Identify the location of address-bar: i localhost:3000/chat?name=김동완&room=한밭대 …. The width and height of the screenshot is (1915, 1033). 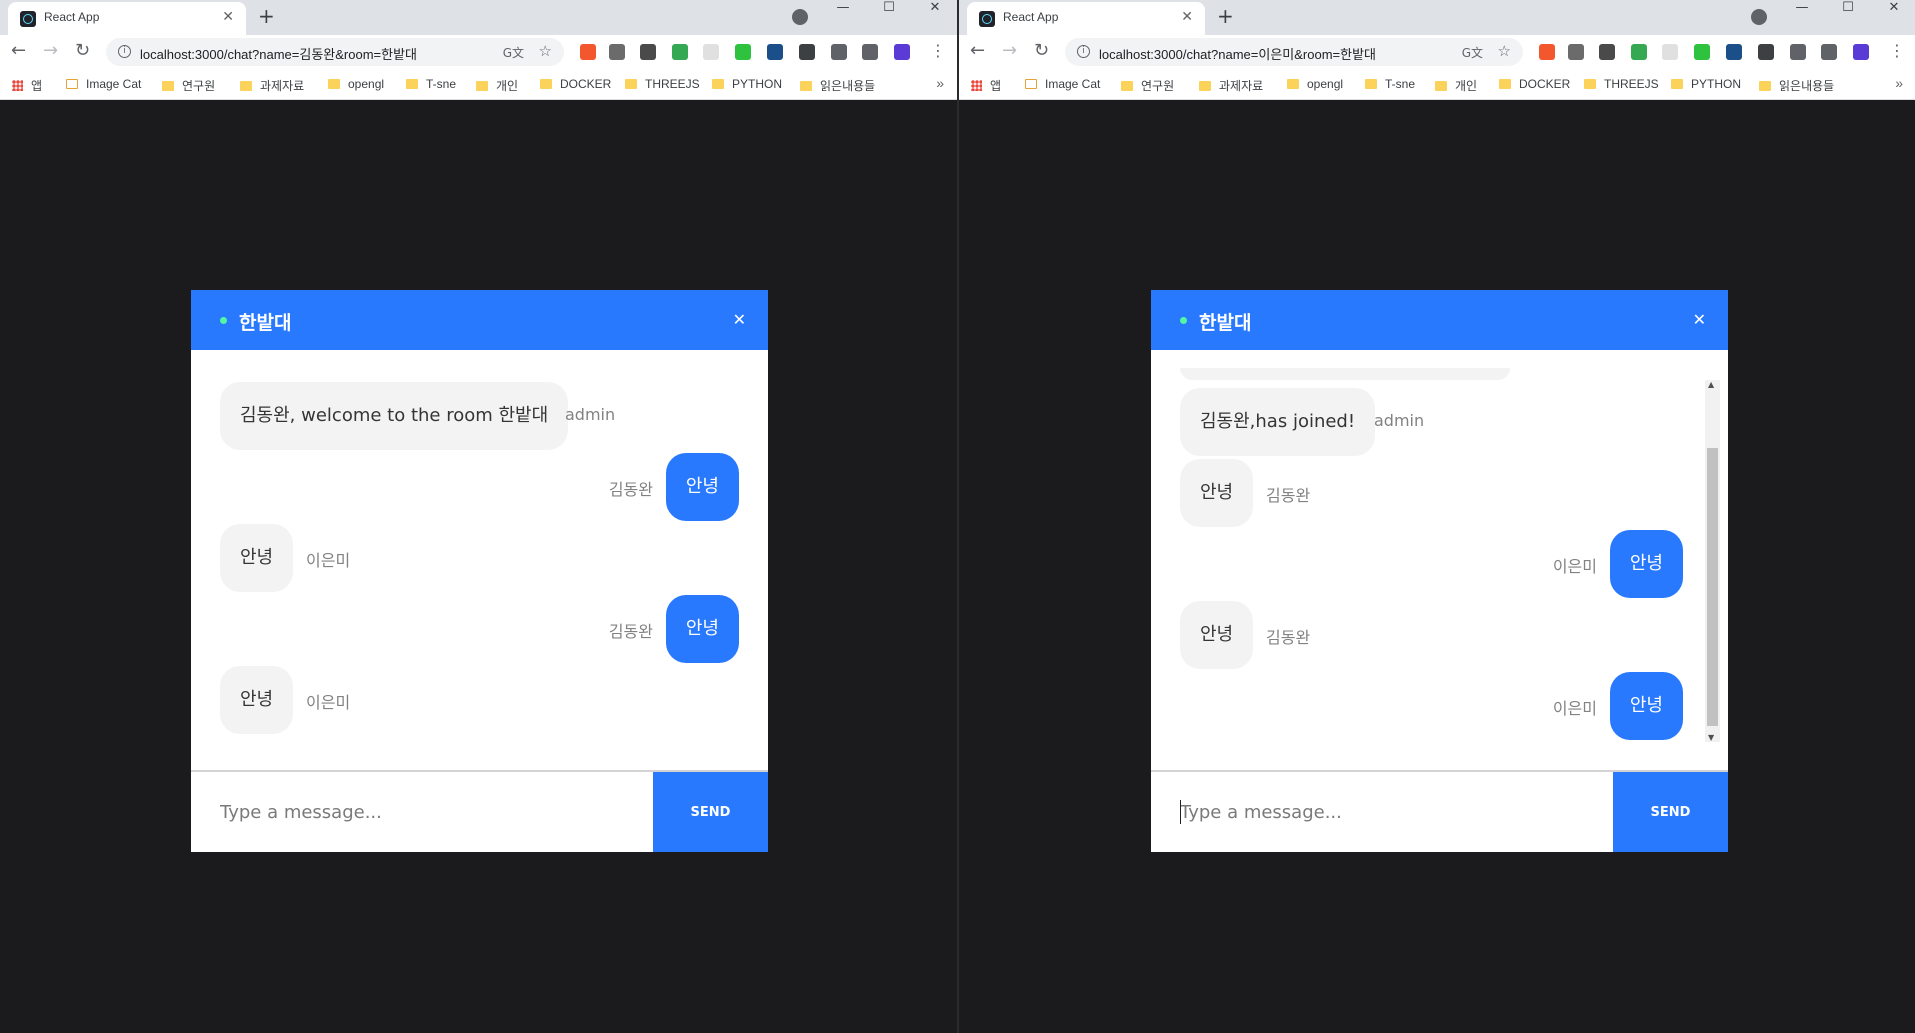
(335, 52).